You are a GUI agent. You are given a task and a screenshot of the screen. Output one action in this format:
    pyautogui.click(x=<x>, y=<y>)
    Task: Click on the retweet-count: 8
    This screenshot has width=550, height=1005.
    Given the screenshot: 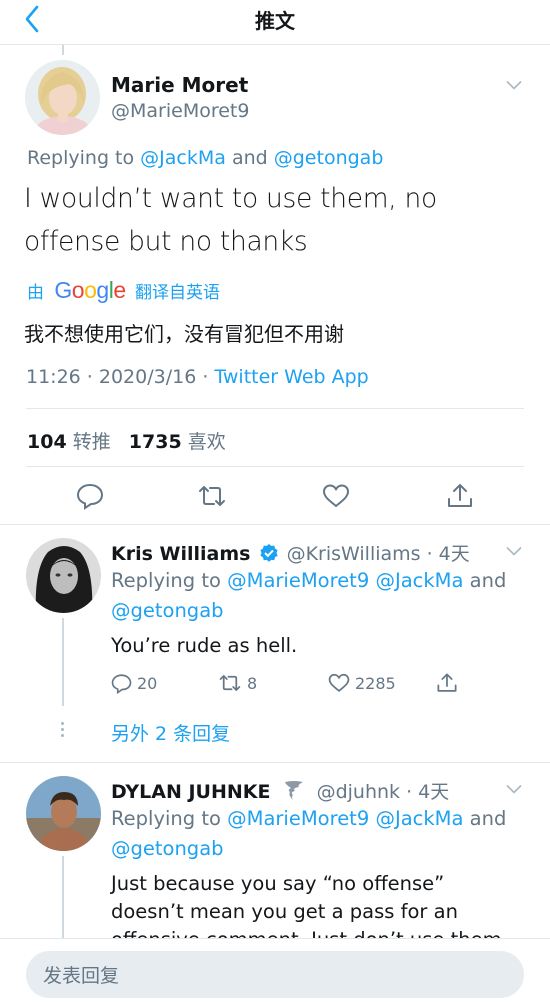 What is the action you would take?
    pyautogui.click(x=252, y=683)
    